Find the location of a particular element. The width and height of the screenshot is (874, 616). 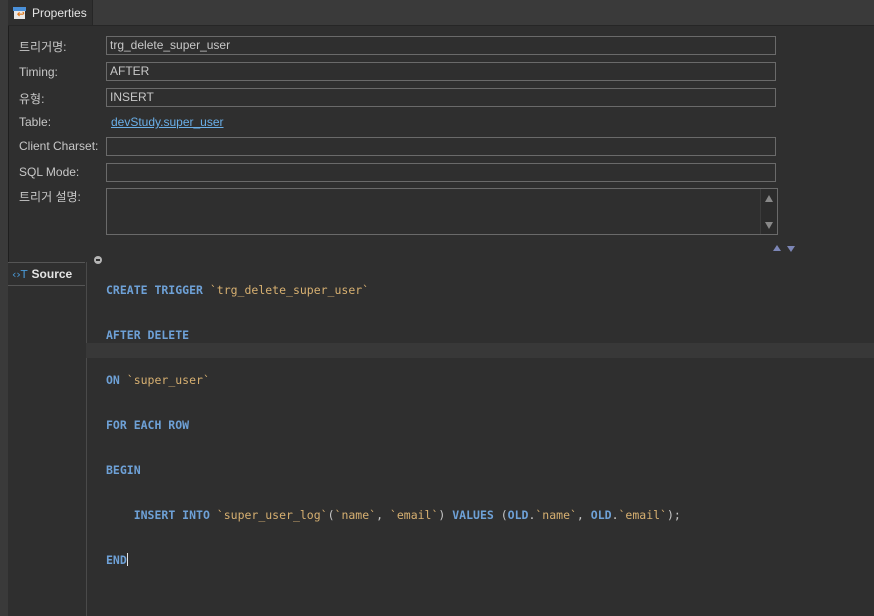

table-label: Table: is located at coordinates (35, 122).